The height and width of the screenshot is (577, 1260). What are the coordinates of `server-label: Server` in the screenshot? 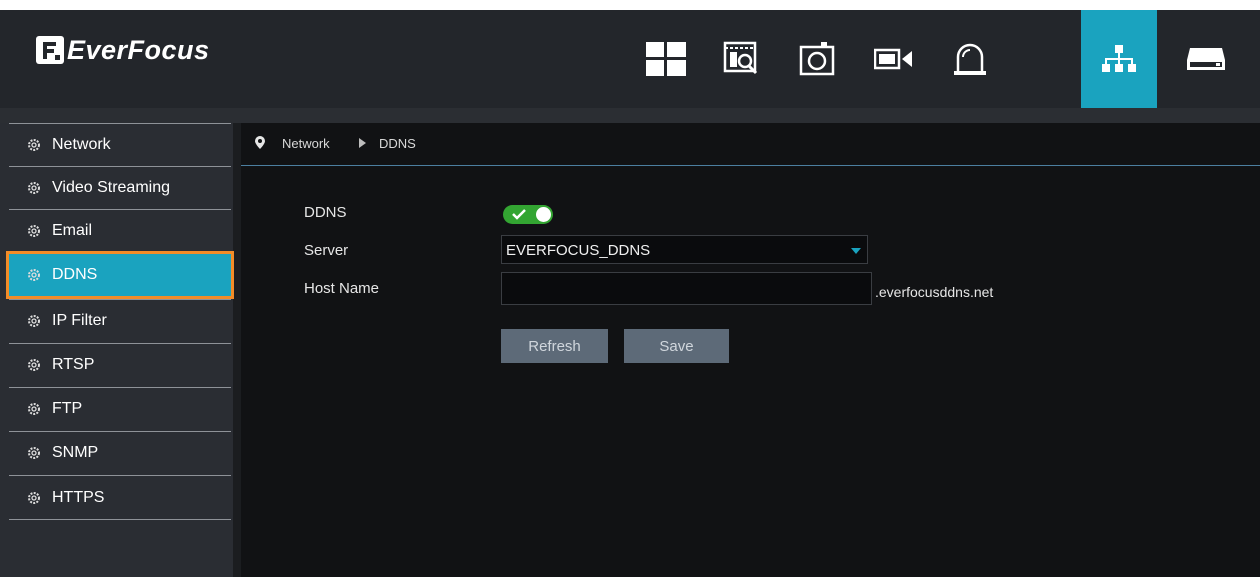 It's located at (326, 250).